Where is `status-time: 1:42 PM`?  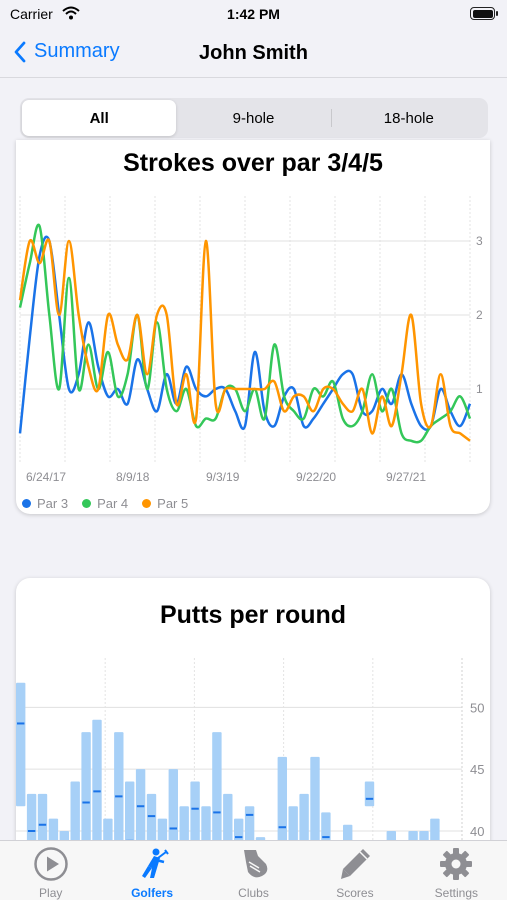
status-time: 1:42 PM is located at coordinates (253, 14).